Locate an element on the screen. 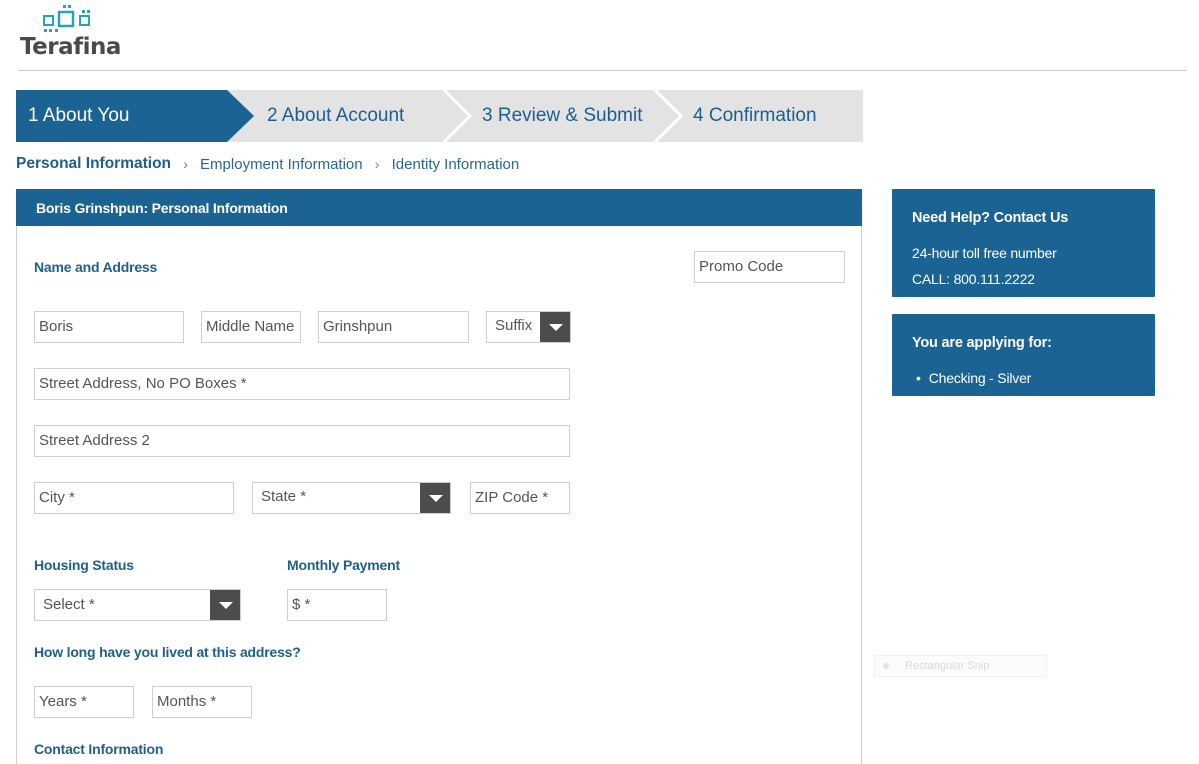 Image resolution: width=1199 pixels, height=764 pixels. applying-for-box: You are applying for: • Checking - Silver is located at coordinates (1023, 355).